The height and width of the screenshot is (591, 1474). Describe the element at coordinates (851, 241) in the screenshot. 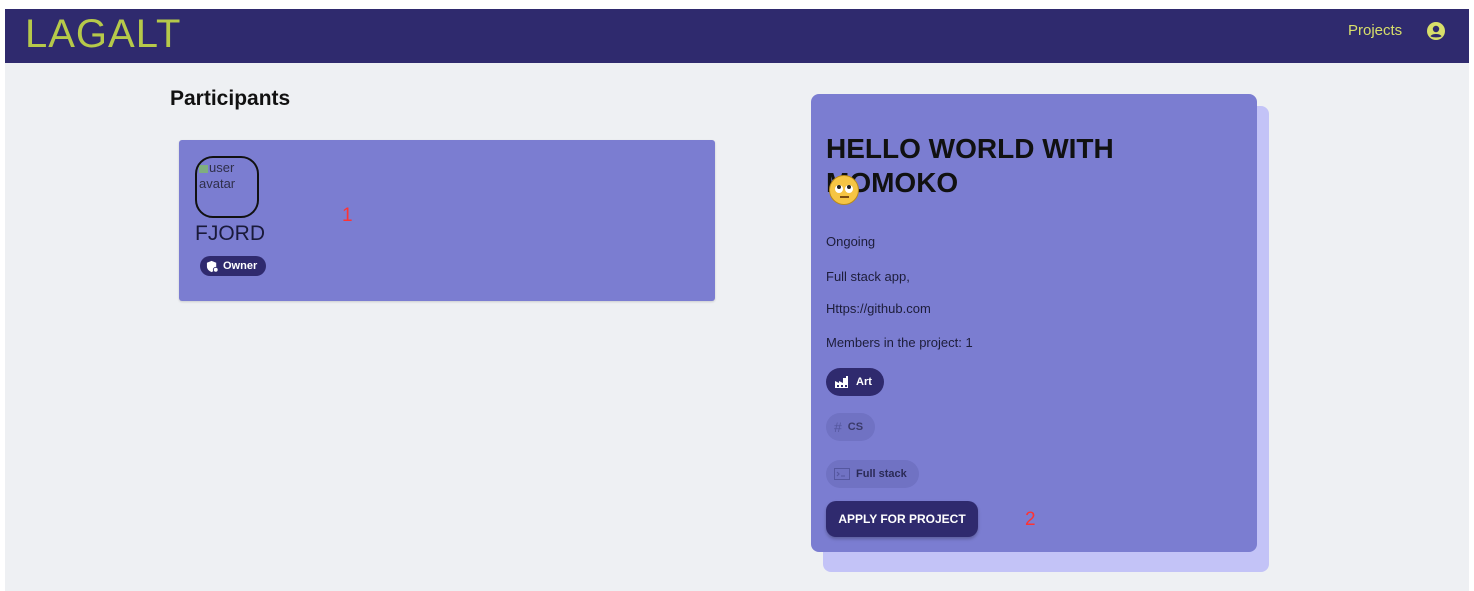

I see `project-status: Ongoing` at that location.